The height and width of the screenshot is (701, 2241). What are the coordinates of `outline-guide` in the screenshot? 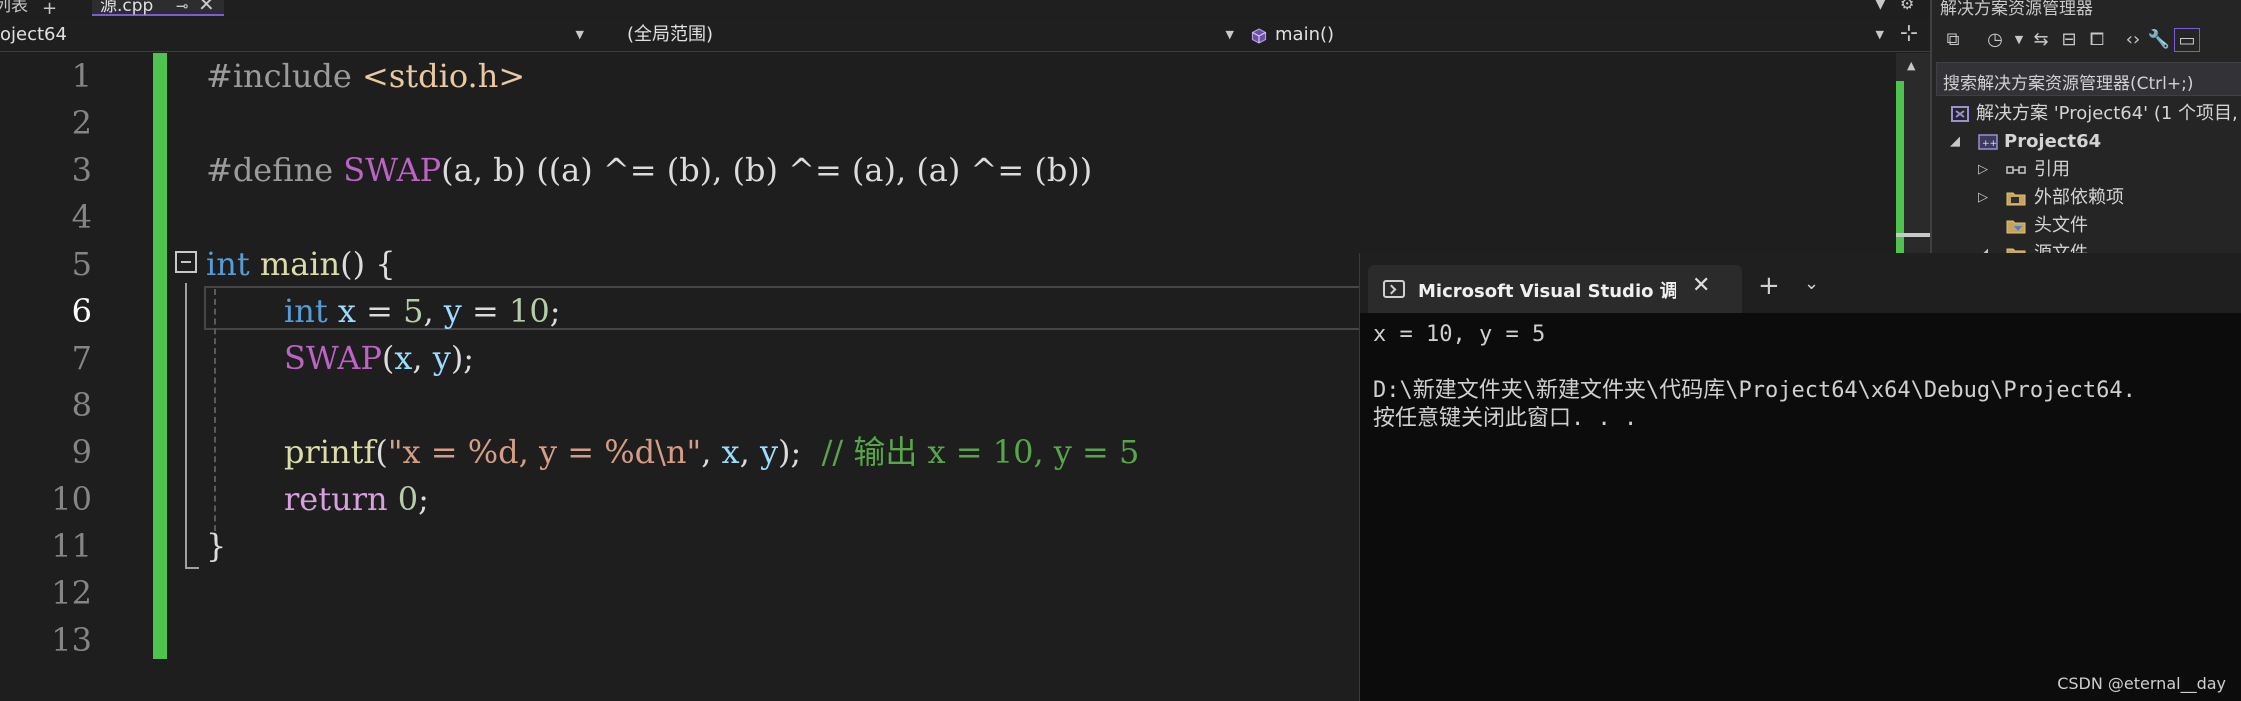 It's located at (186, 426).